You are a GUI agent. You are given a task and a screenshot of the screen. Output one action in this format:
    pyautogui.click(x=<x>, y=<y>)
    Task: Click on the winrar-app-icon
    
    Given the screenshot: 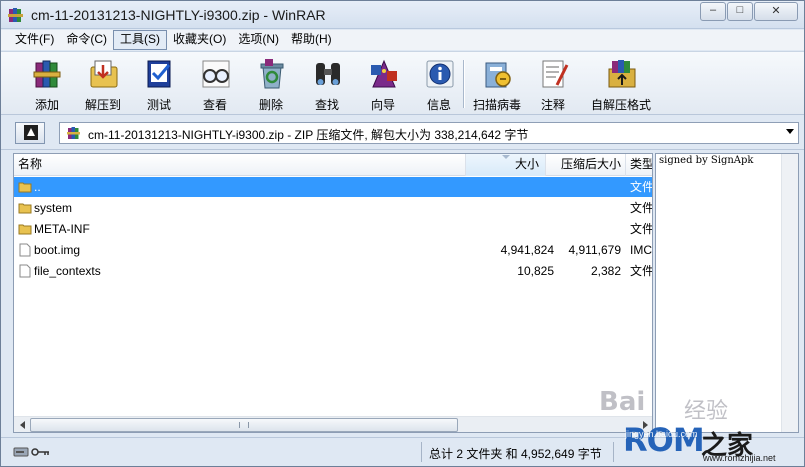 What is the action you would take?
    pyautogui.click(x=15, y=15)
    